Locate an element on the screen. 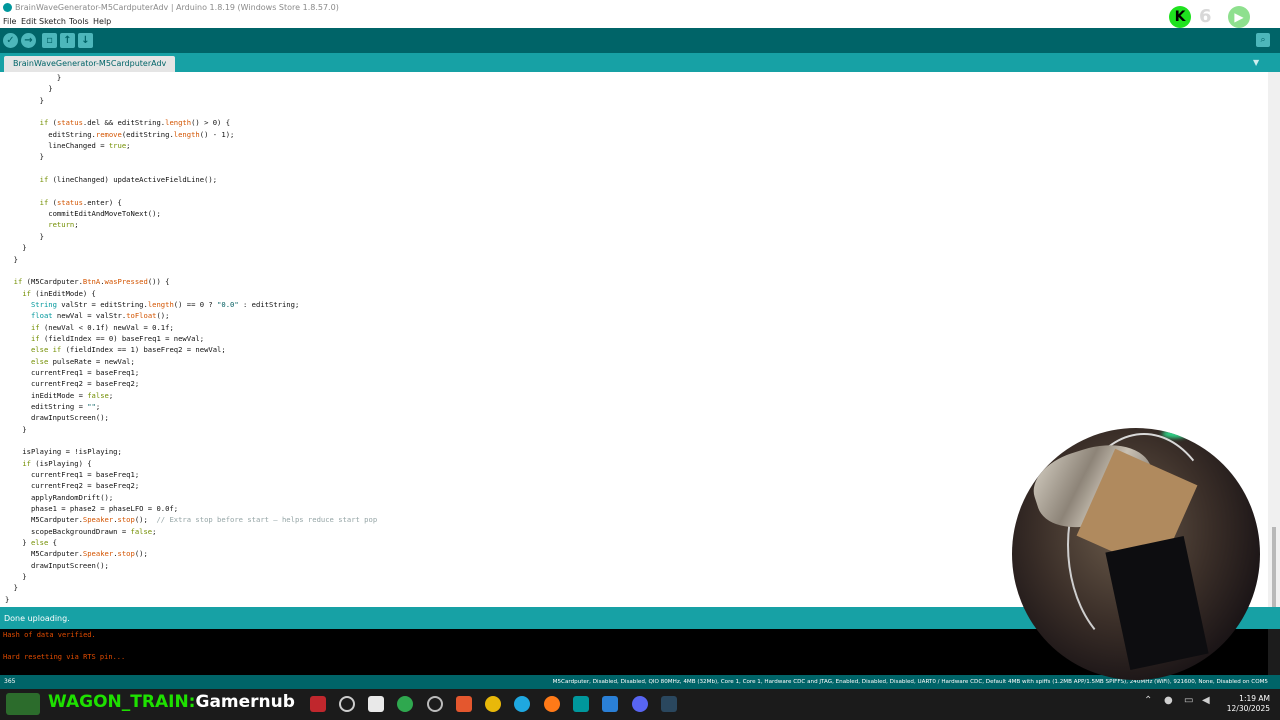 Image resolution: width=1280 pixels, height=720 pixels. upload-button: → is located at coordinates (28, 40).